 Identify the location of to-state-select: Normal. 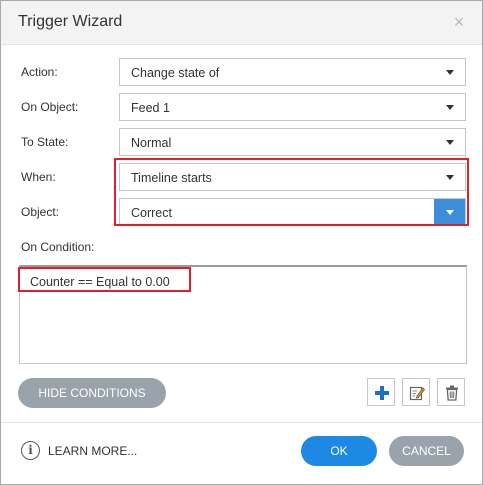
(292, 142).